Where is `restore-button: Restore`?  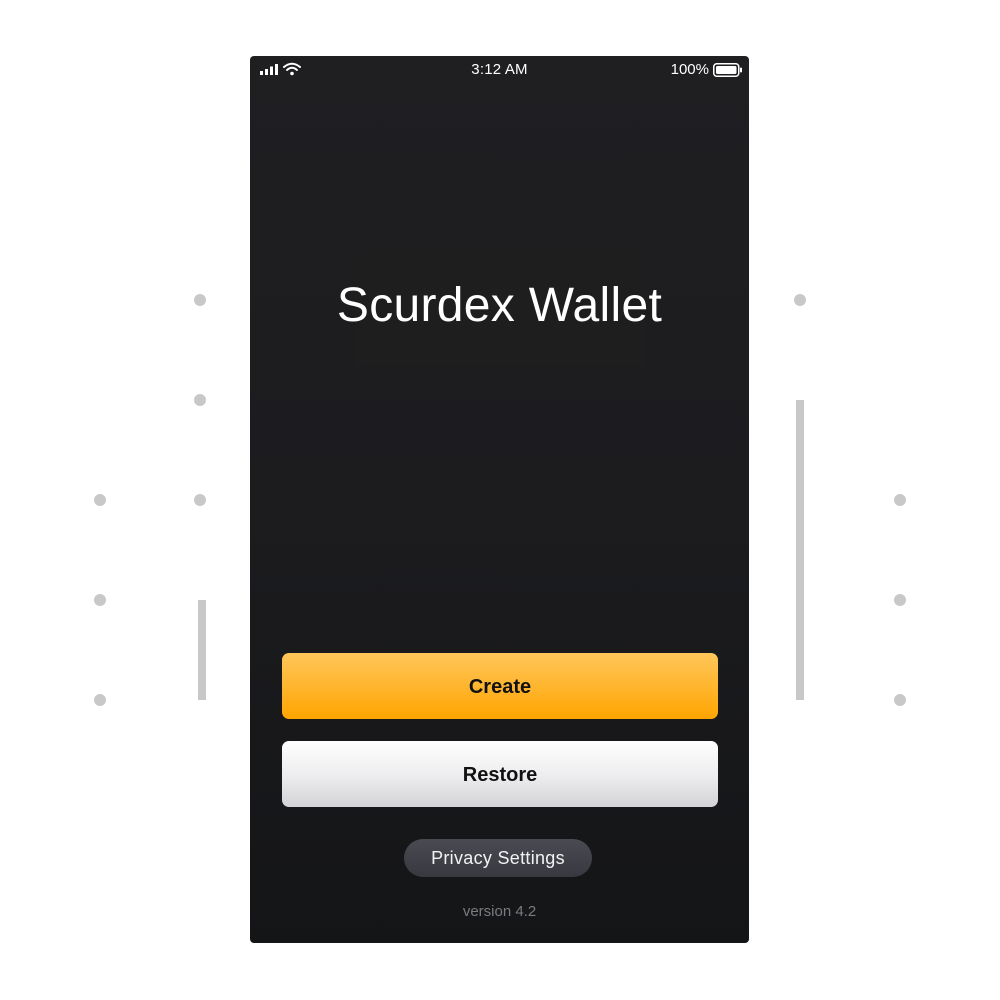 restore-button: Restore is located at coordinates (500, 774).